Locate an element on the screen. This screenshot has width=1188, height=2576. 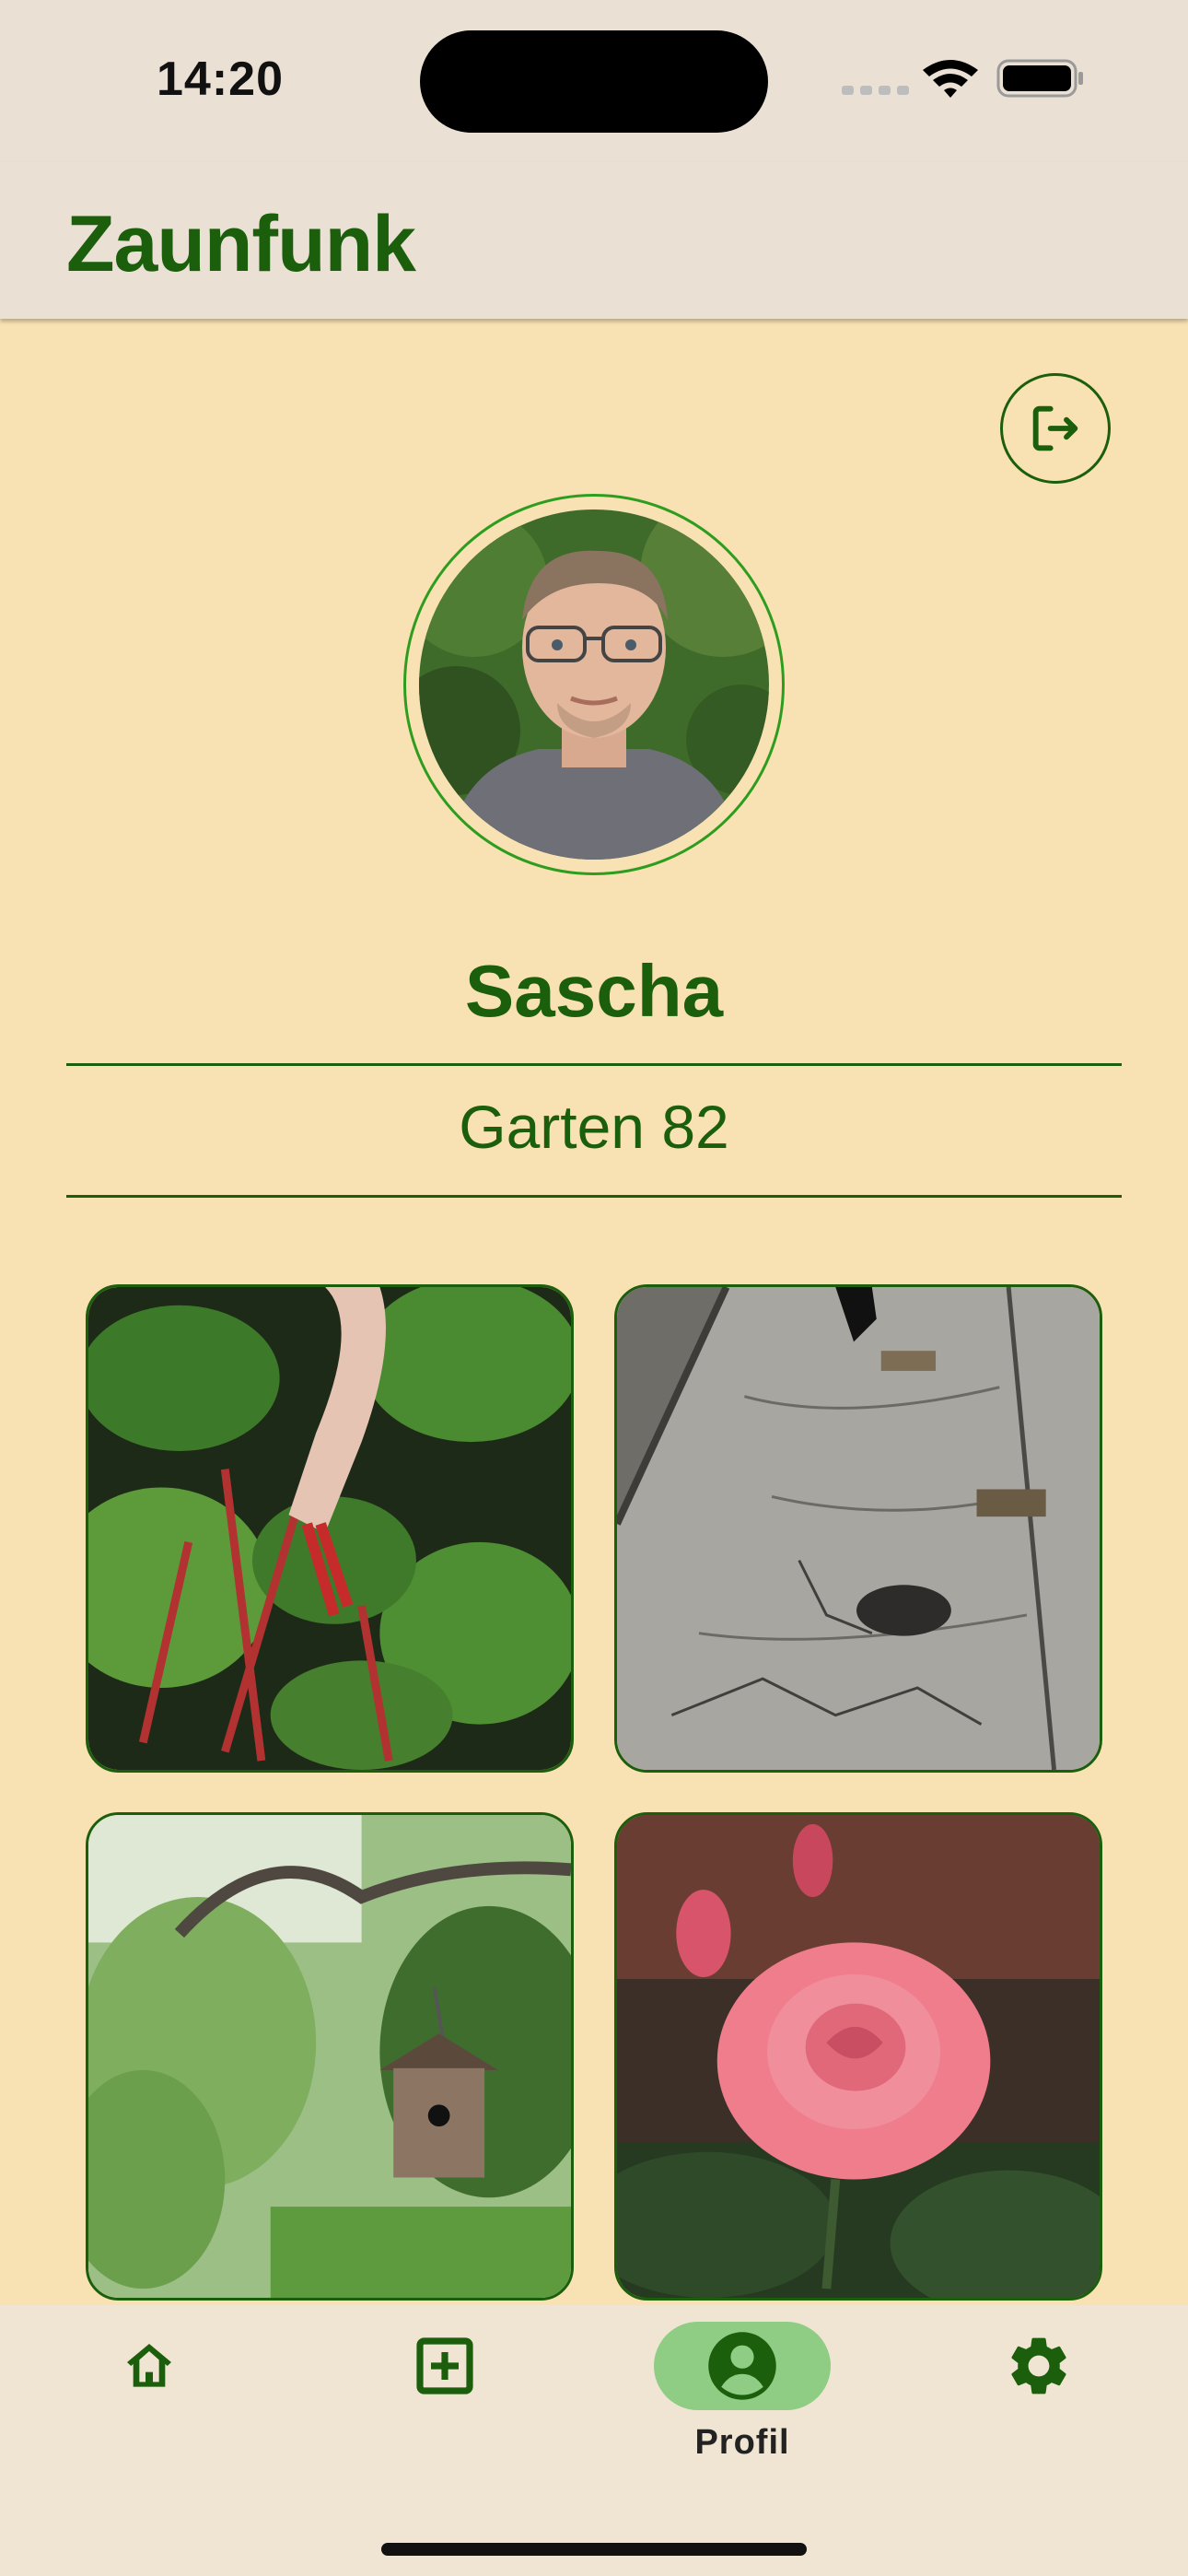
nav-pill-active is located at coordinates (742, 2366).